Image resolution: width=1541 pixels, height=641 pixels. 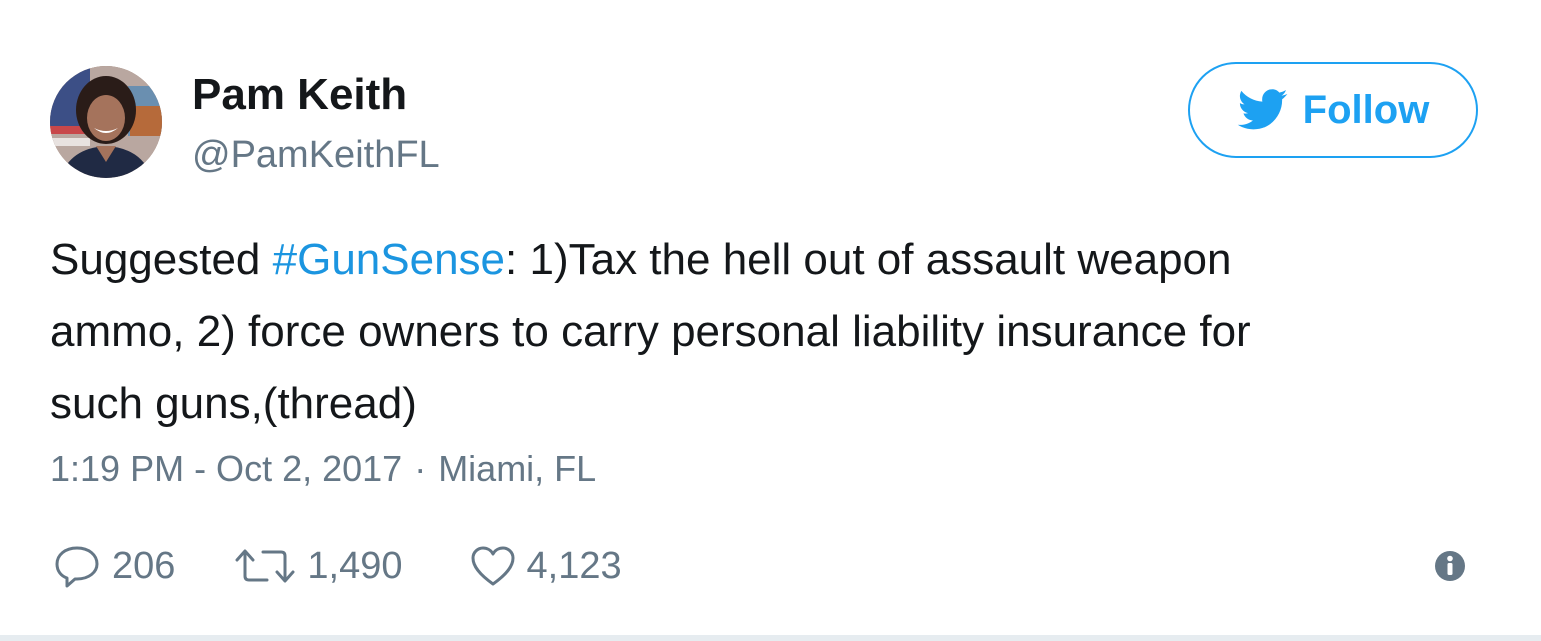 What do you see at coordinates (226, 468) in the screenshot?
I see `timestamp-link: 1:19 PM - Oct 2, 2017` at bounding box center [226, 468].